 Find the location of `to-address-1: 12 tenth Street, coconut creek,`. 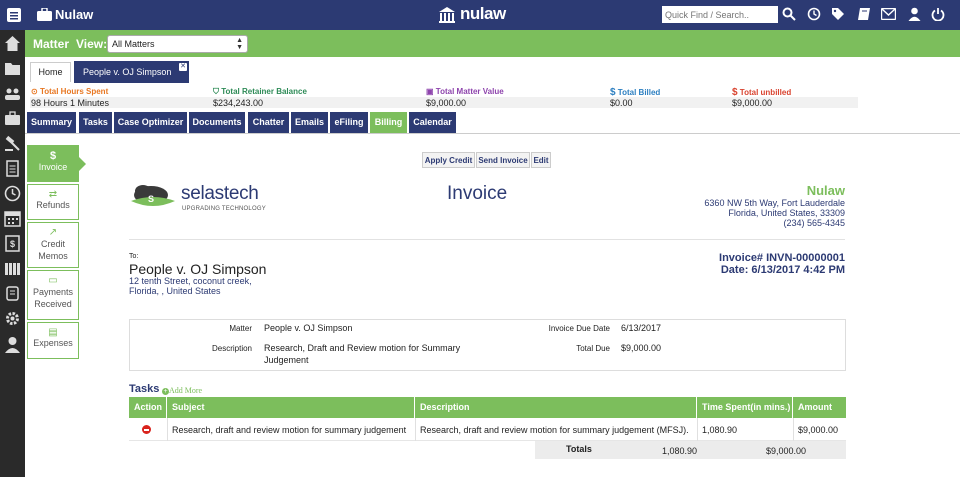

to-address-1: 12 tenth Street, coconut creek, is located at coordinates (190, 281).